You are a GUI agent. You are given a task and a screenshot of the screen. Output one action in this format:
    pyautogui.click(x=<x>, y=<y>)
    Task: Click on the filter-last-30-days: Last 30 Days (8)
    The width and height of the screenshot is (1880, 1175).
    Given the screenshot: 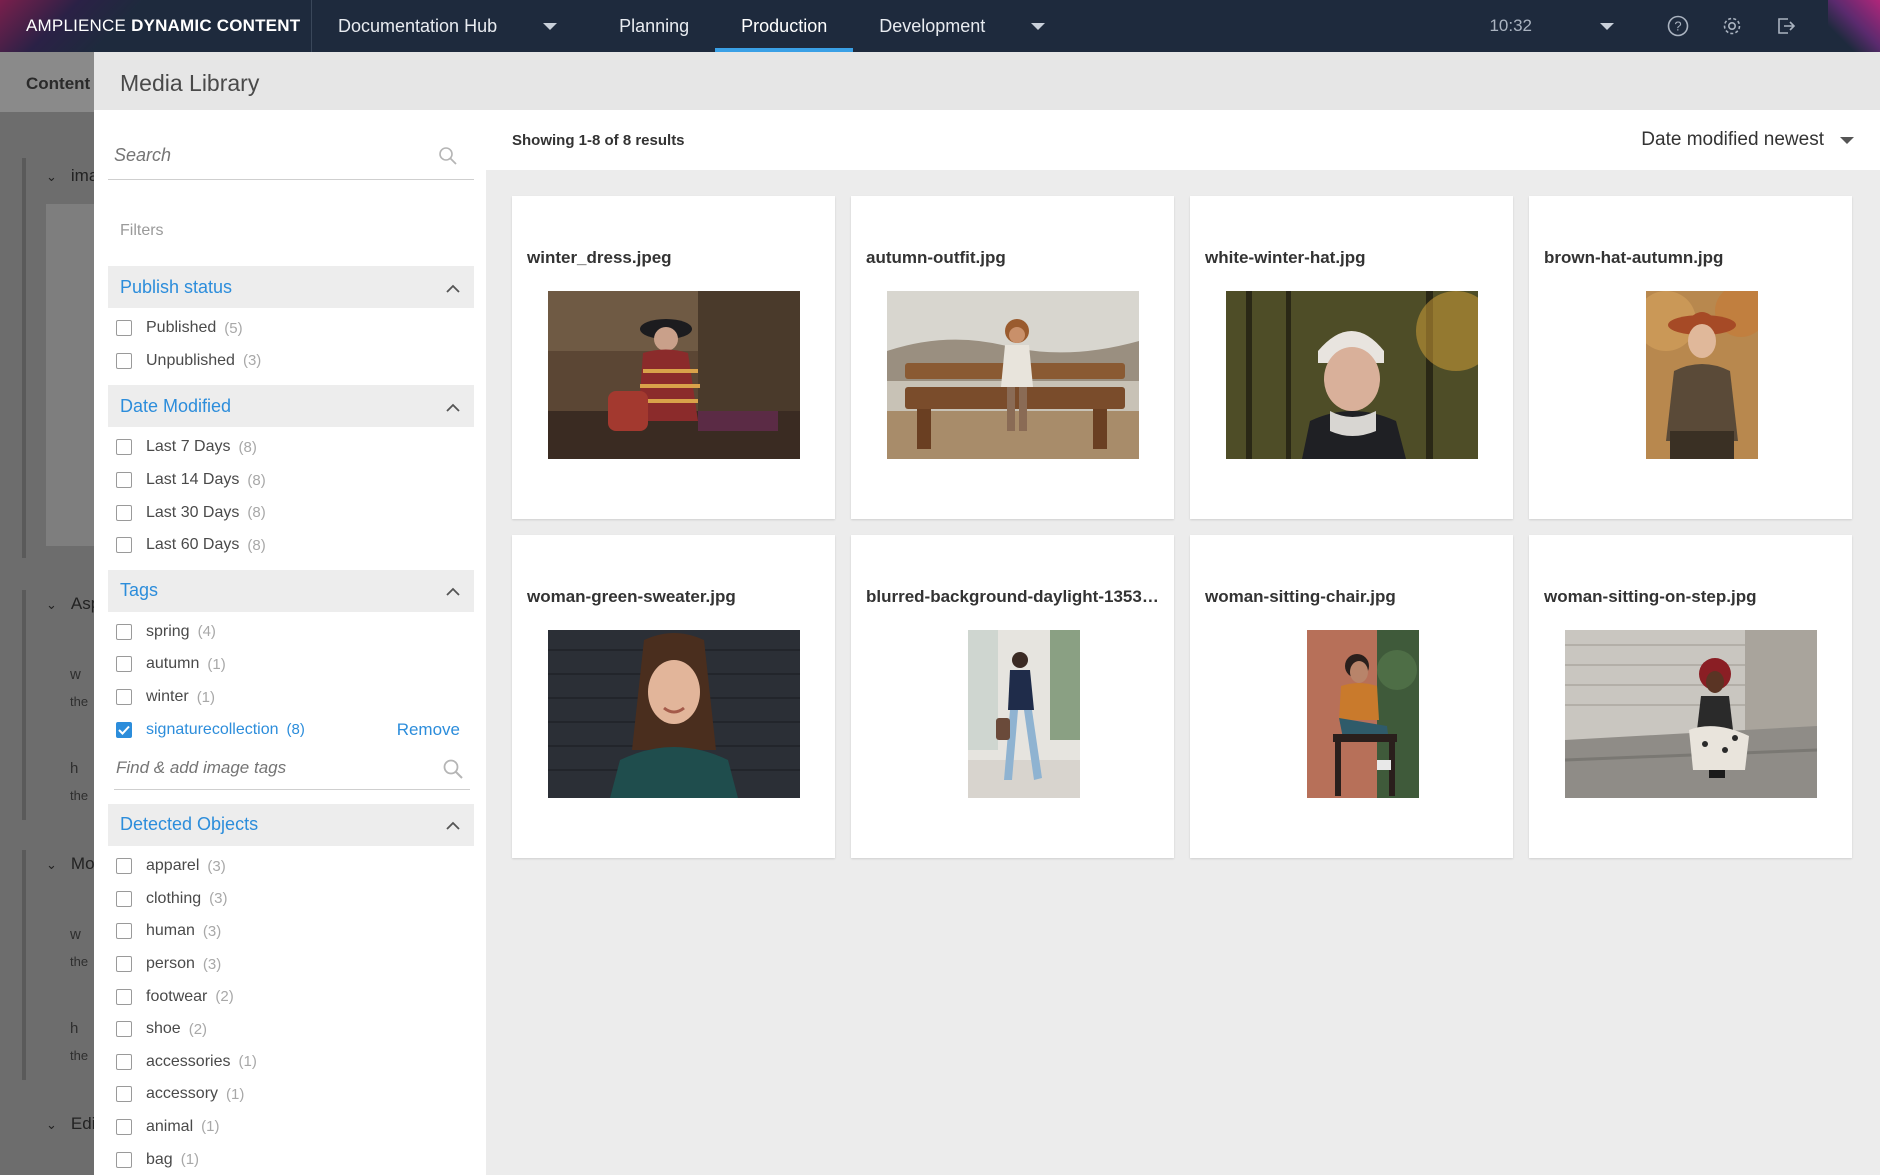 What is the action you would take?
    pyautogui.click(x=290, y=512)
    